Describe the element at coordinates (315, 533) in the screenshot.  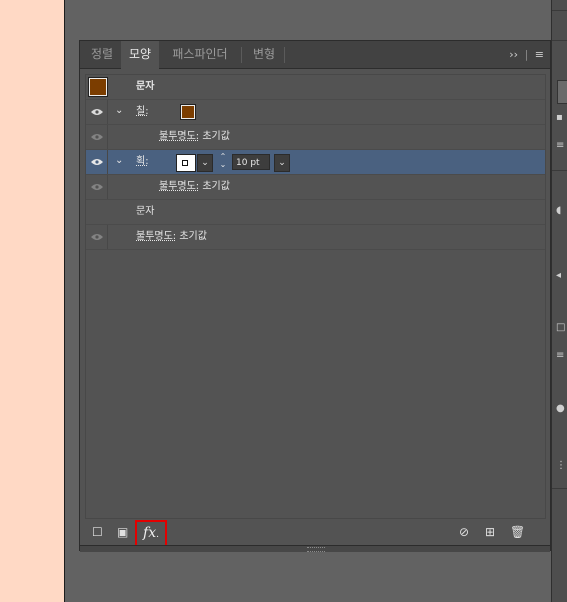
I see `panel-footer: ☐ ▣ fx. ⊘ ⊞ 🗑` at that location.